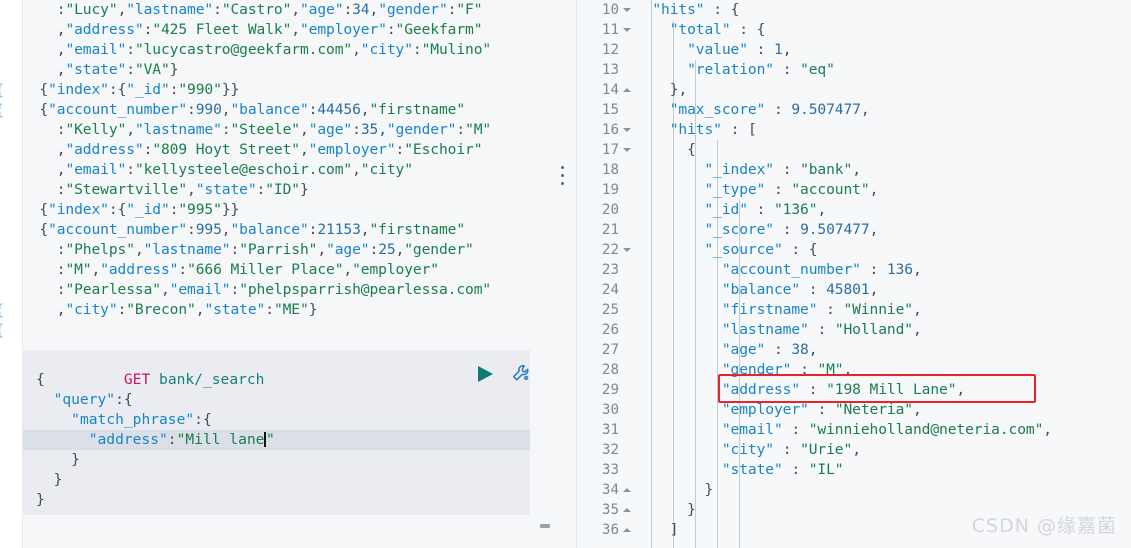  Describe the element at coordinates (182, 189) in the screenshot. I see `output-line: :"Stewartville","state":"ID"}` at that location.